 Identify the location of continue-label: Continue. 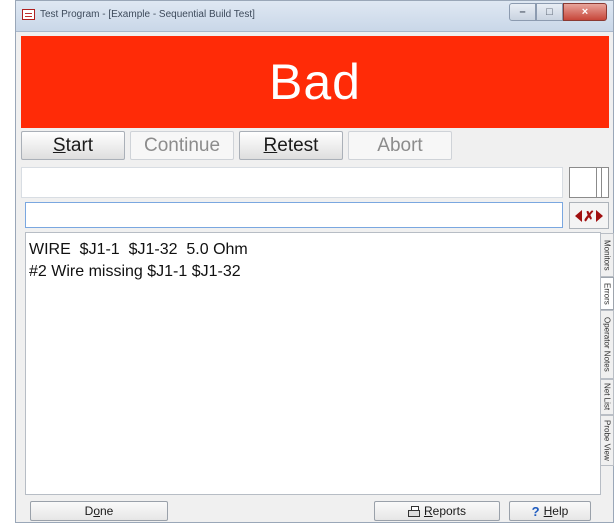
(182, 145).